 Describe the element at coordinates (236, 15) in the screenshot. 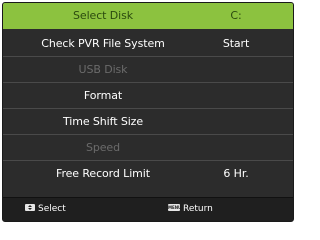

I see `menu-item-value: C:` at that location.